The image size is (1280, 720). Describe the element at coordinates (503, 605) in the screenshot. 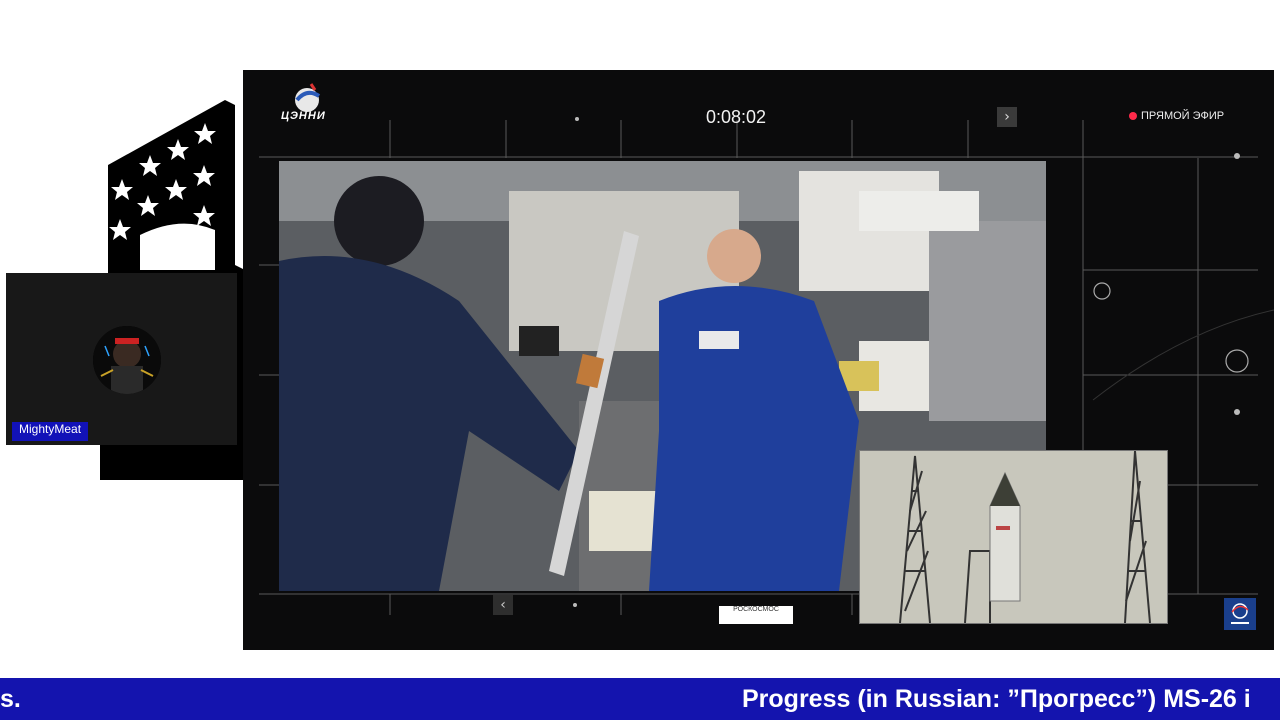

I see `chevron-left-icon: ‹` at that location.